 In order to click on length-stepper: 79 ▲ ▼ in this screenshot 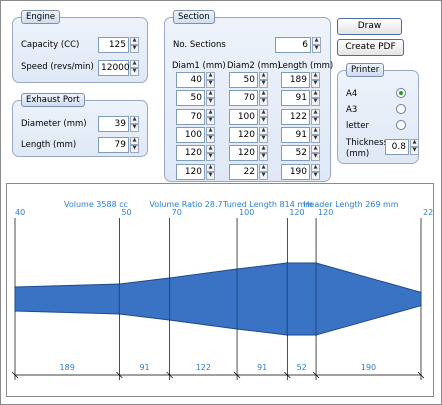, I will do `click(118, 145)`.